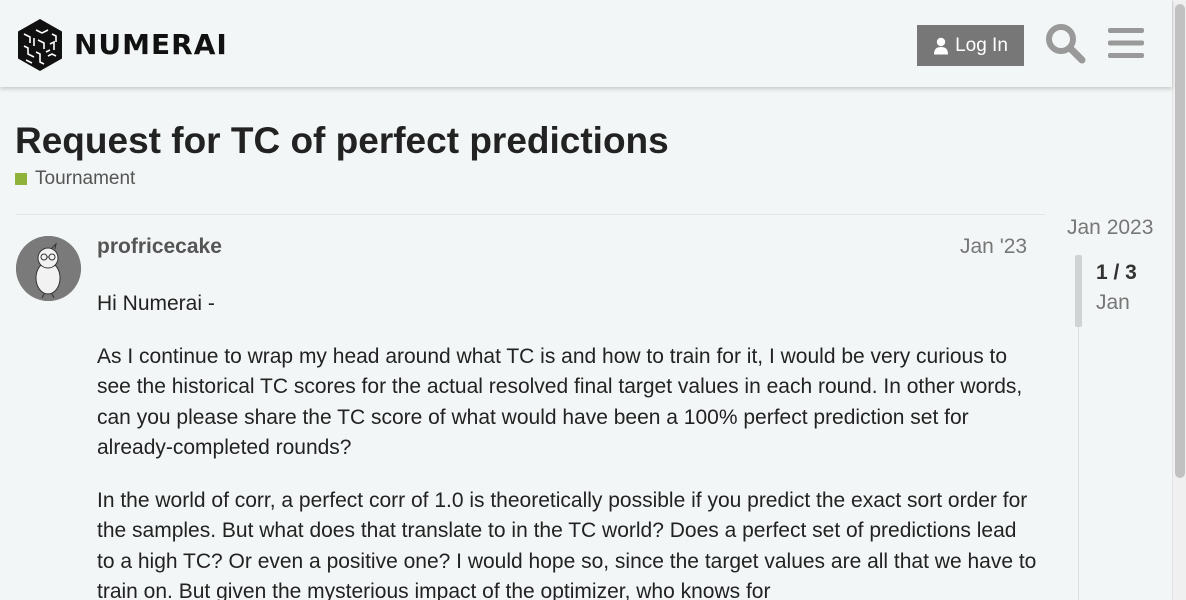 This screenshot has width=1186, height=600. Describe the element at coordinates (159, 247) in the screenshot. I see `post-username: profricecake` at that location.